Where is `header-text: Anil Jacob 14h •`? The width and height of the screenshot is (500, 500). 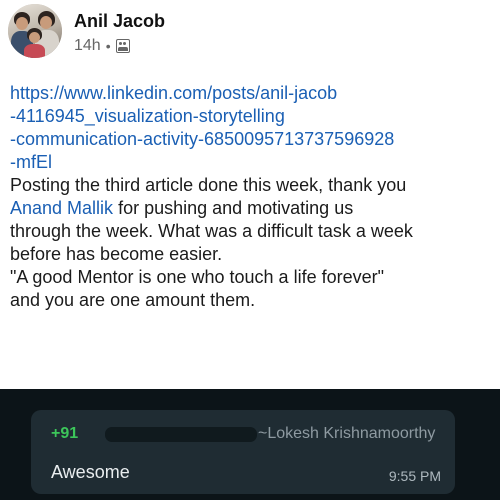
header-text: Anil Jacob 14h • is located at coordinates (119, 33).